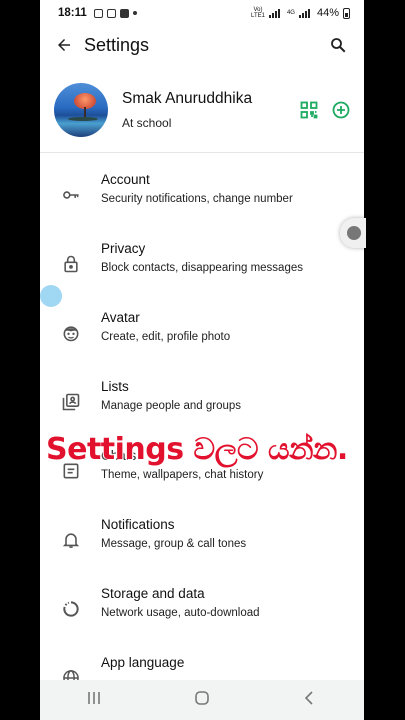  Describe the element at coordinates (187, 98) in the screenshot. I see `profile-name: Smak Anuruddhika` at that location.